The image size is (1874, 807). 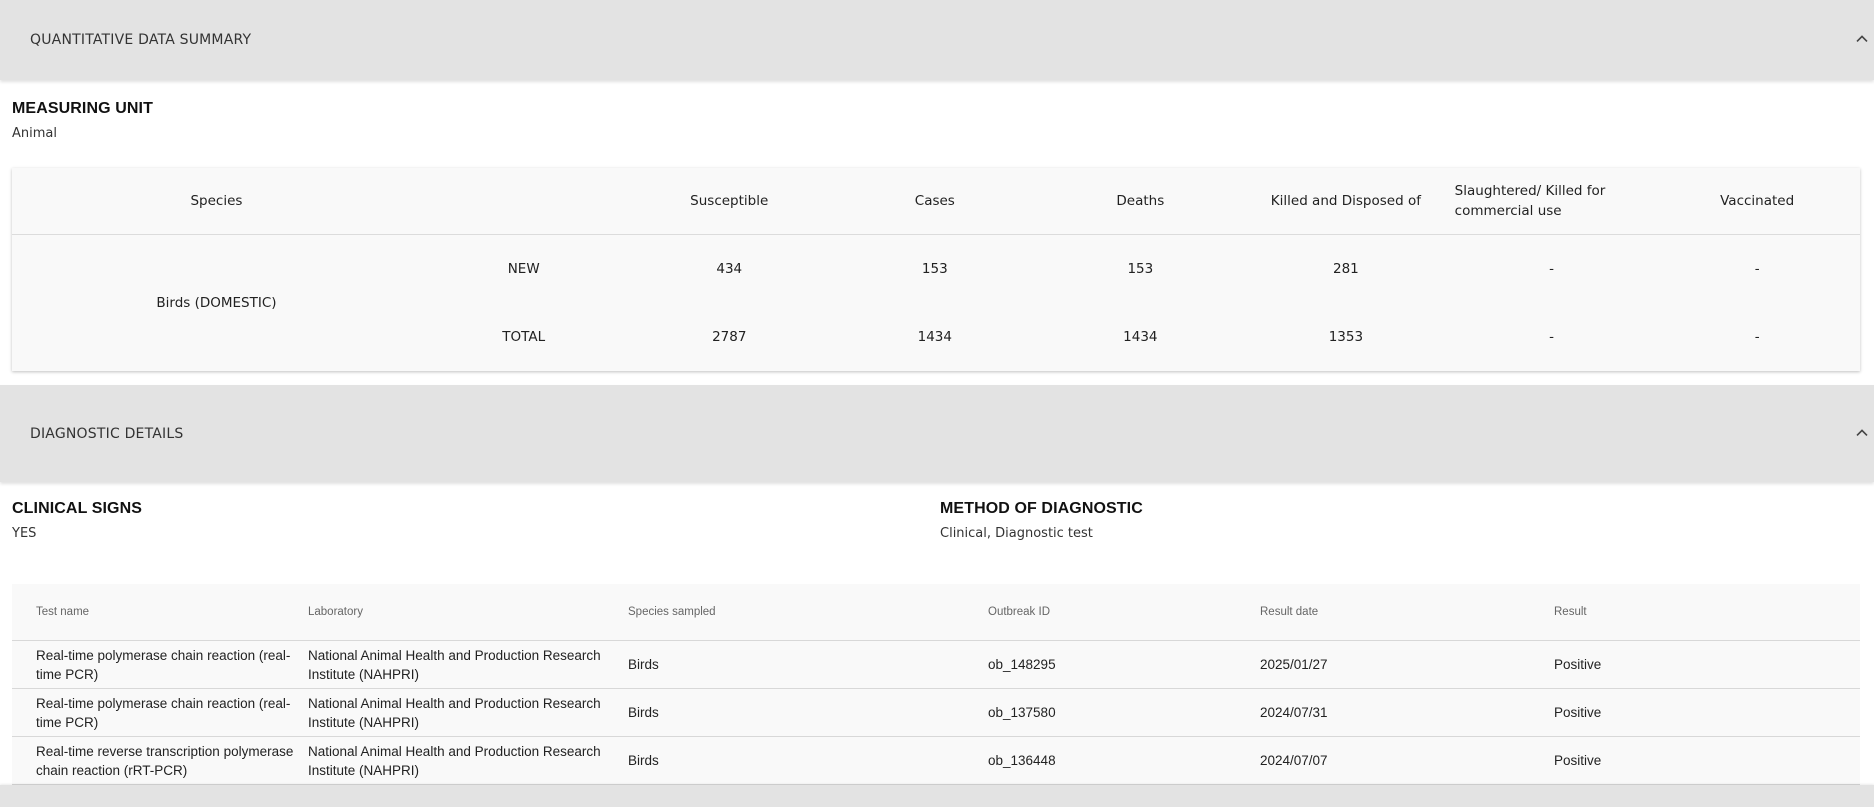 What do you see at coordinates (1707, 612) in the screenshot?
I see `col-result: Result` at bounding box center [1707, 612].